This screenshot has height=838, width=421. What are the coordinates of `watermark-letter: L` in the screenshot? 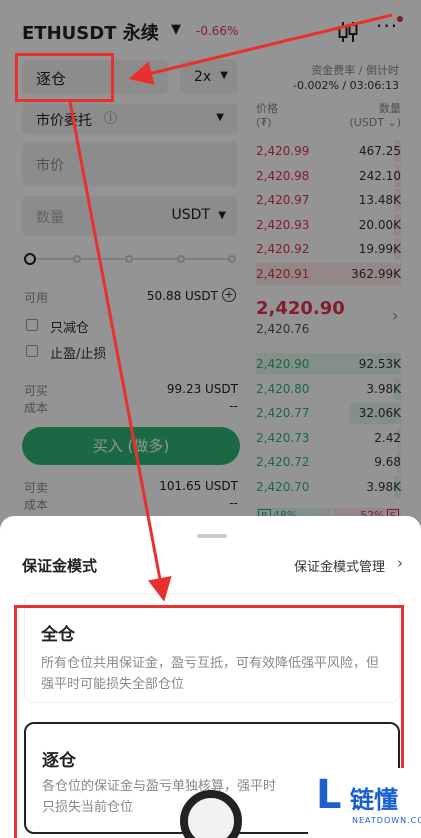 It's located at (329, 795).